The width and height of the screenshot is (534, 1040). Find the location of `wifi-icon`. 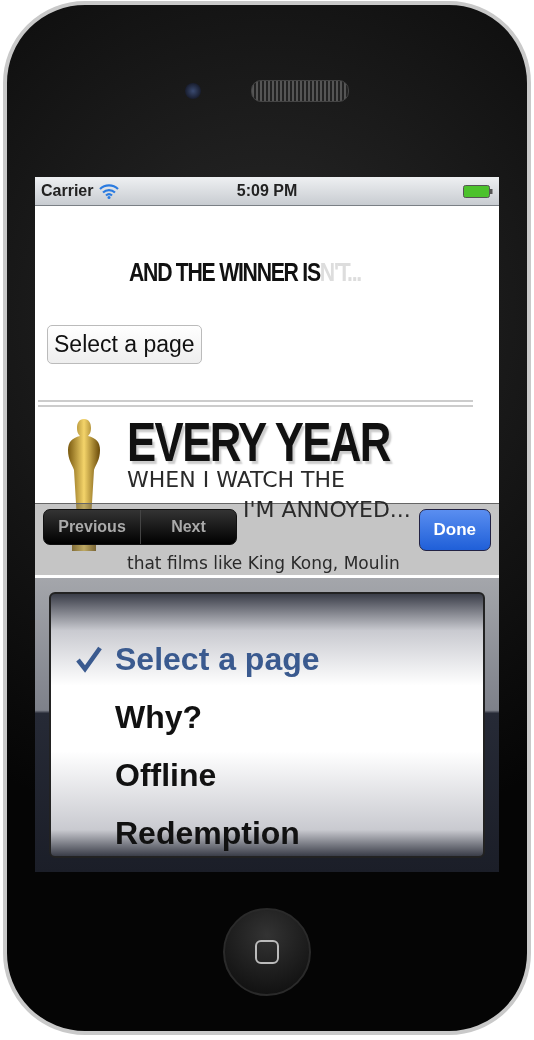

wifi-icon is located at coordinates (109, 191).